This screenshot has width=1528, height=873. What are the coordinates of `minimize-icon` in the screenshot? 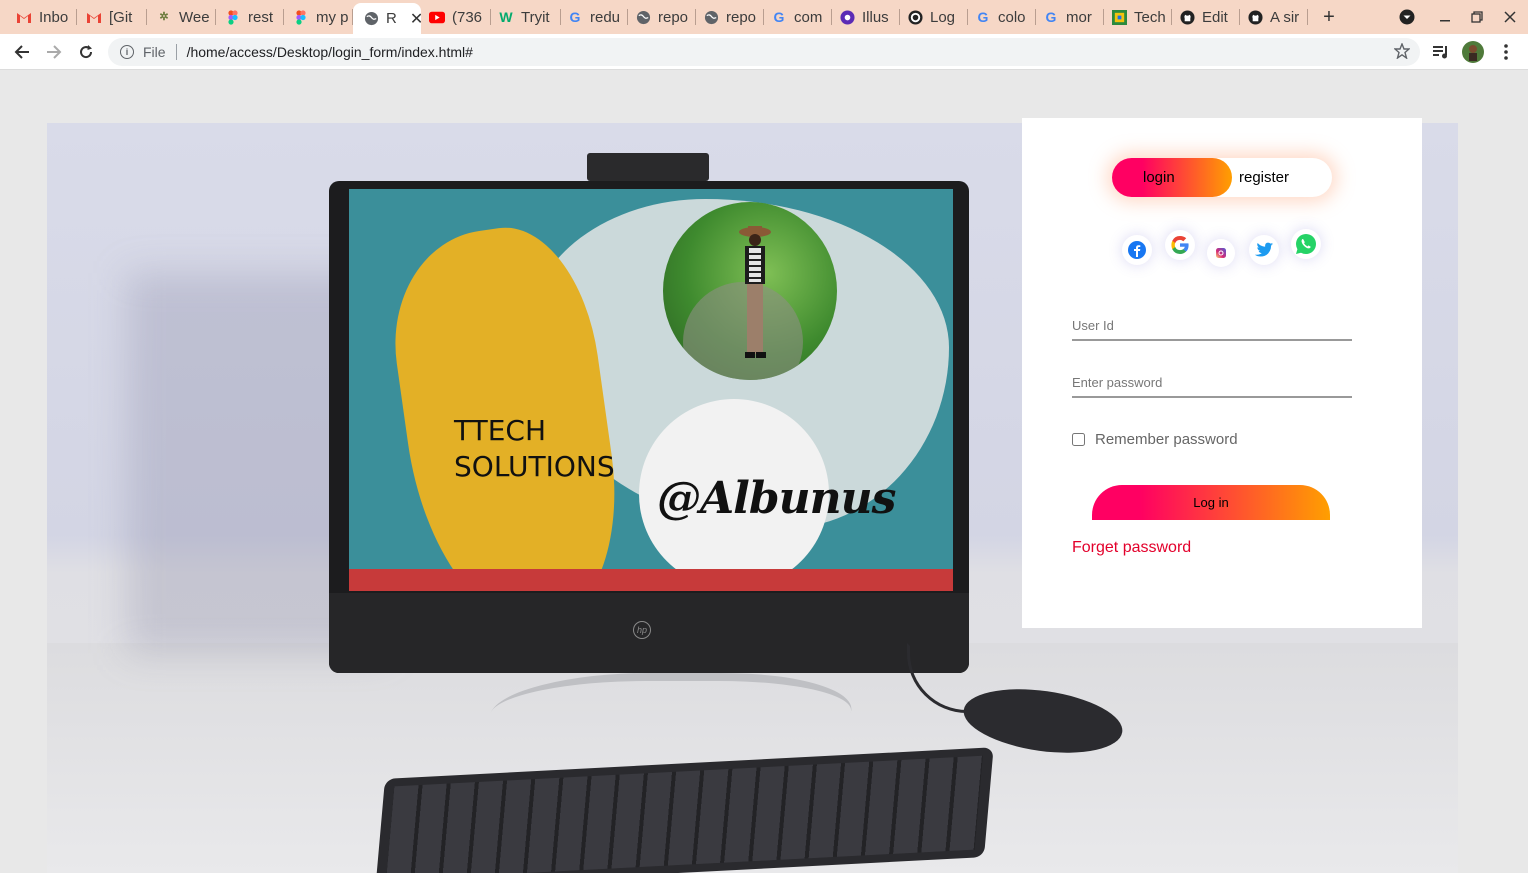 It's located at (1445, 17).